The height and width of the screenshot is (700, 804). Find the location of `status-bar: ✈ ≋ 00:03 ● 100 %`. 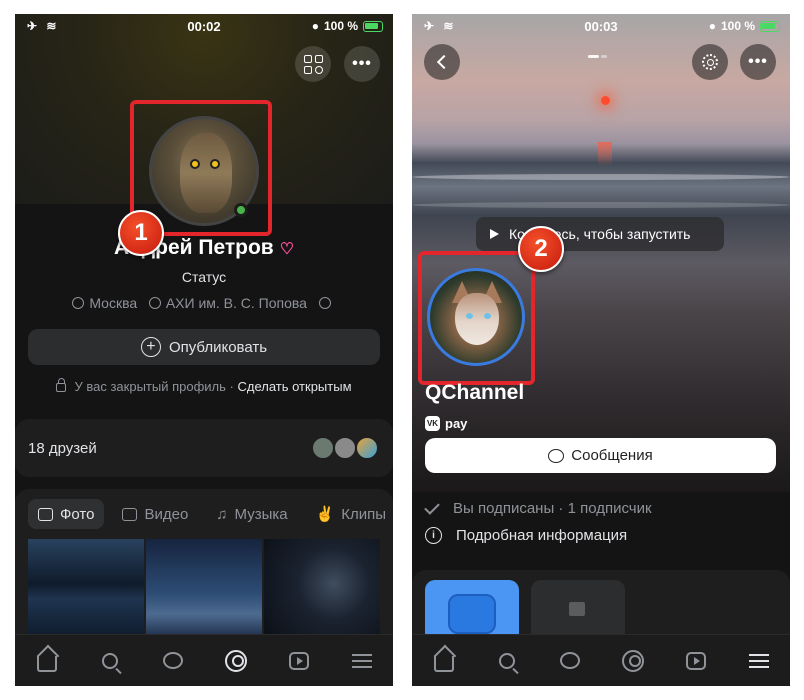

status-bar: ✈ ≋ 00:03 ● 100 % is located at coordinates (601, 27).